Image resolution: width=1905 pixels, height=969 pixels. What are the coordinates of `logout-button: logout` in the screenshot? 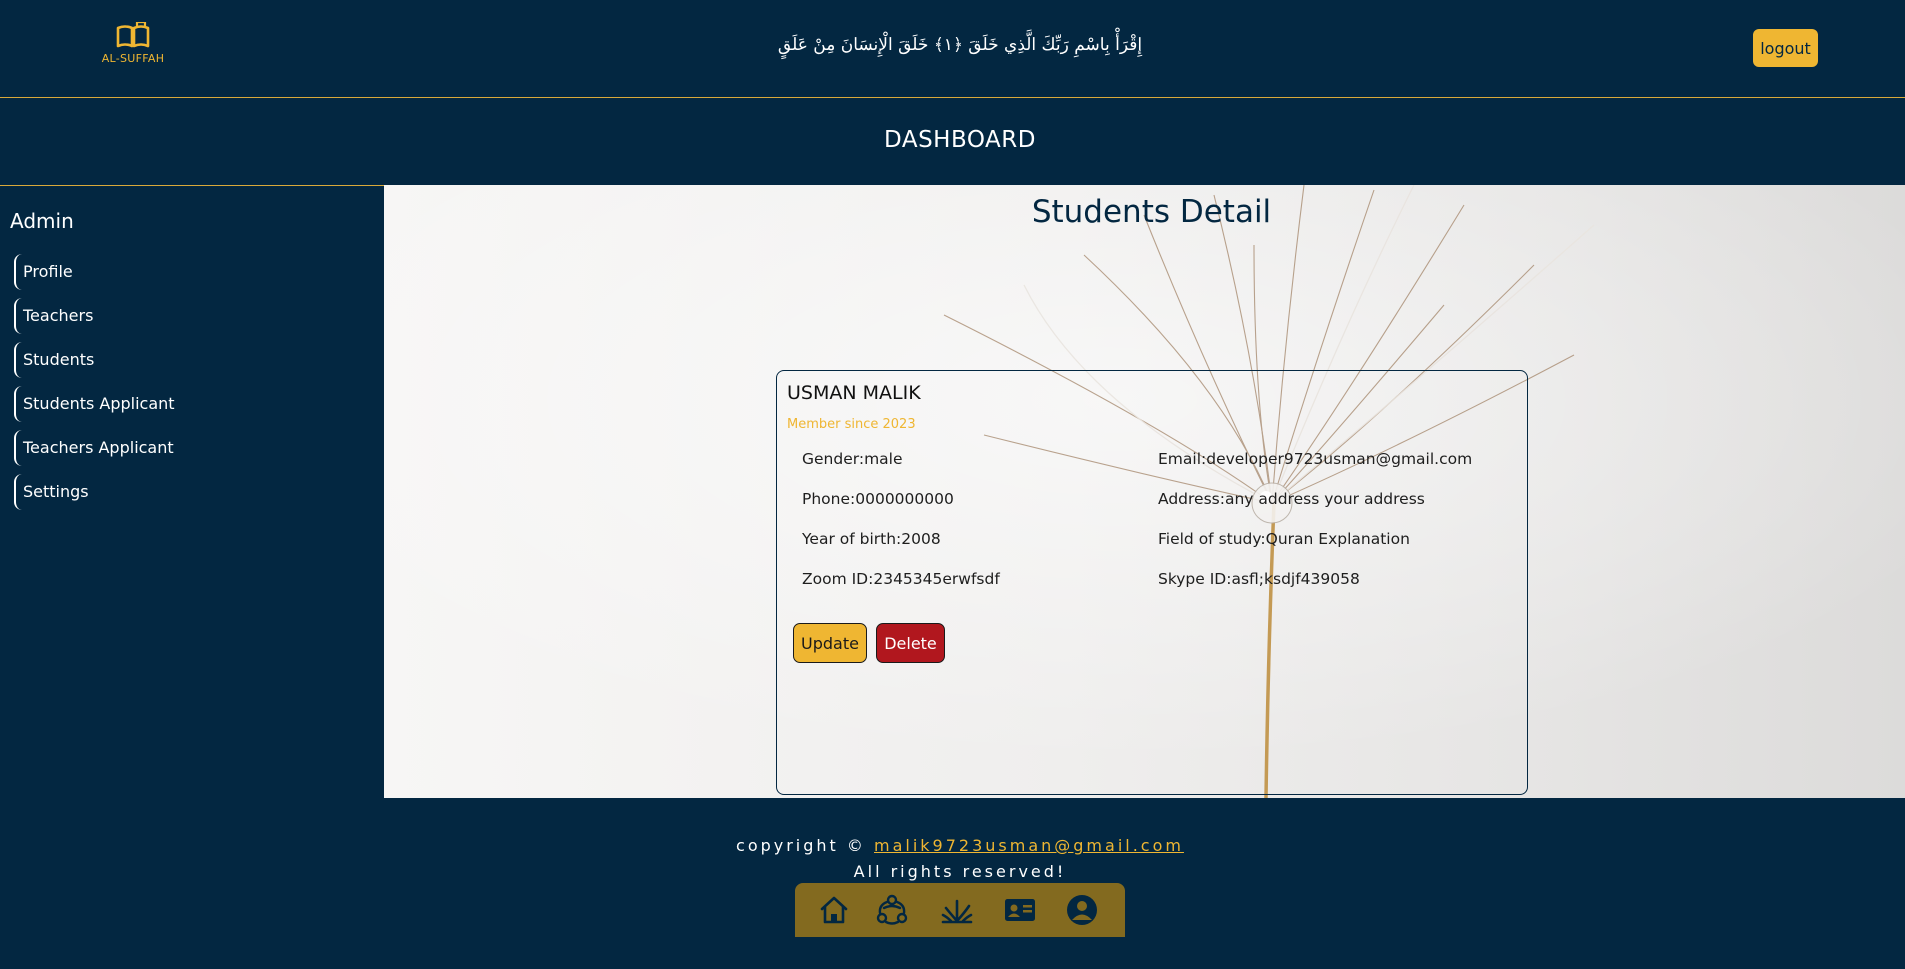 It's located at (1785, 48).